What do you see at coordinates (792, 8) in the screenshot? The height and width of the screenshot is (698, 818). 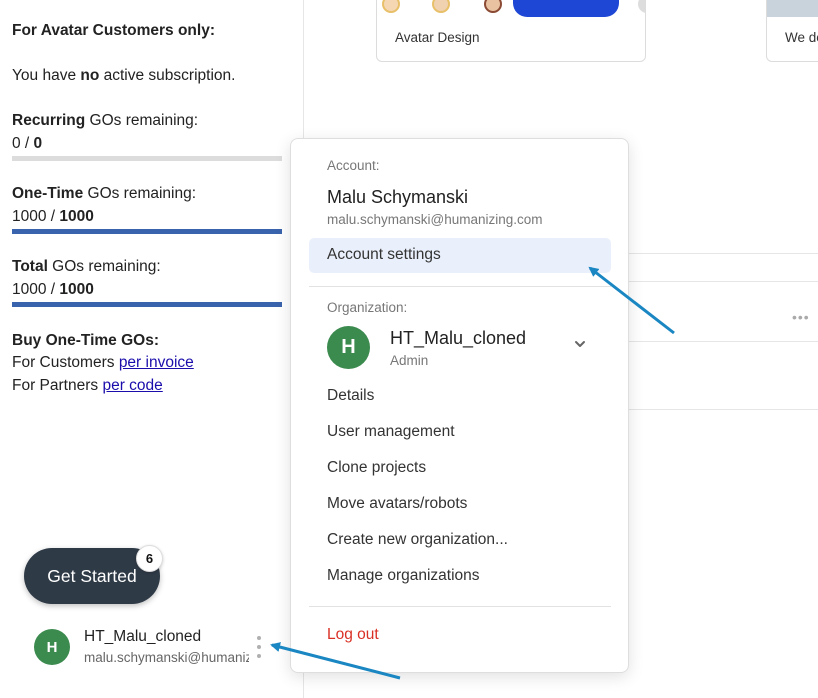 I see `card-thumbnail` at bounding box center [792, 8].